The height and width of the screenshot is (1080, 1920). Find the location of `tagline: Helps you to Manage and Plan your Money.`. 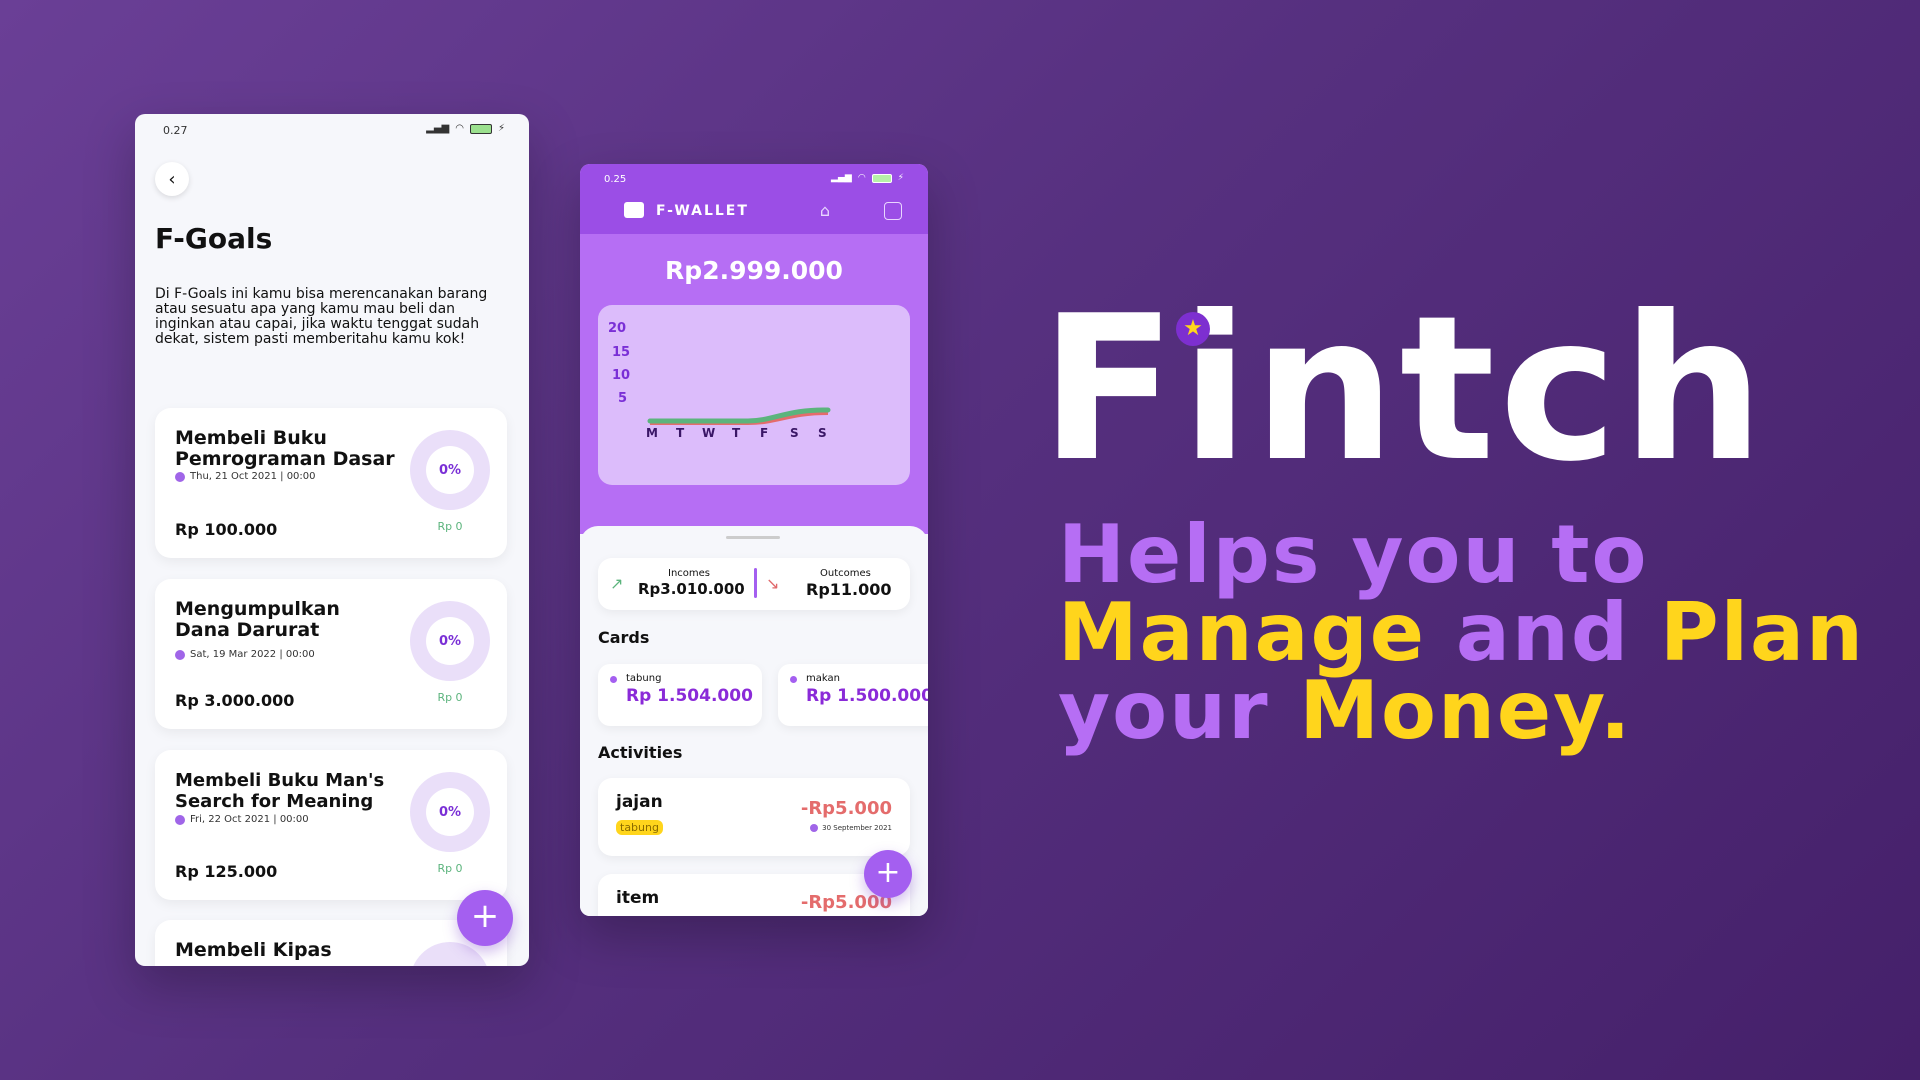

tagline: Helps you to Manage and Plan your Money. is located at coordinates (1461, 633).